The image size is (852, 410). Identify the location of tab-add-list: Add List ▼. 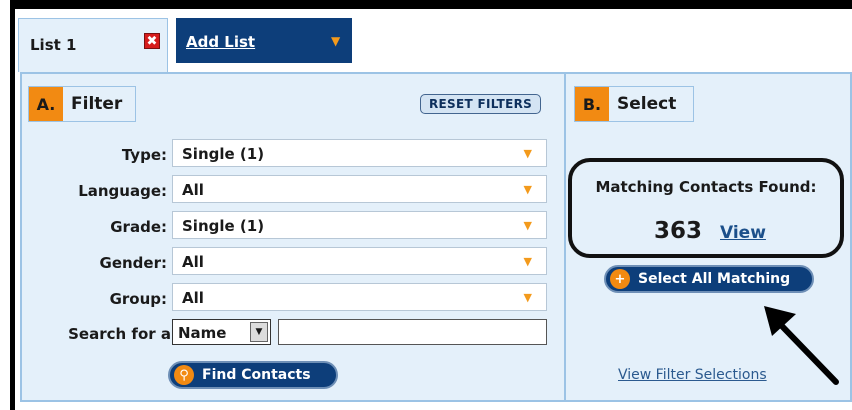
(264, 40).